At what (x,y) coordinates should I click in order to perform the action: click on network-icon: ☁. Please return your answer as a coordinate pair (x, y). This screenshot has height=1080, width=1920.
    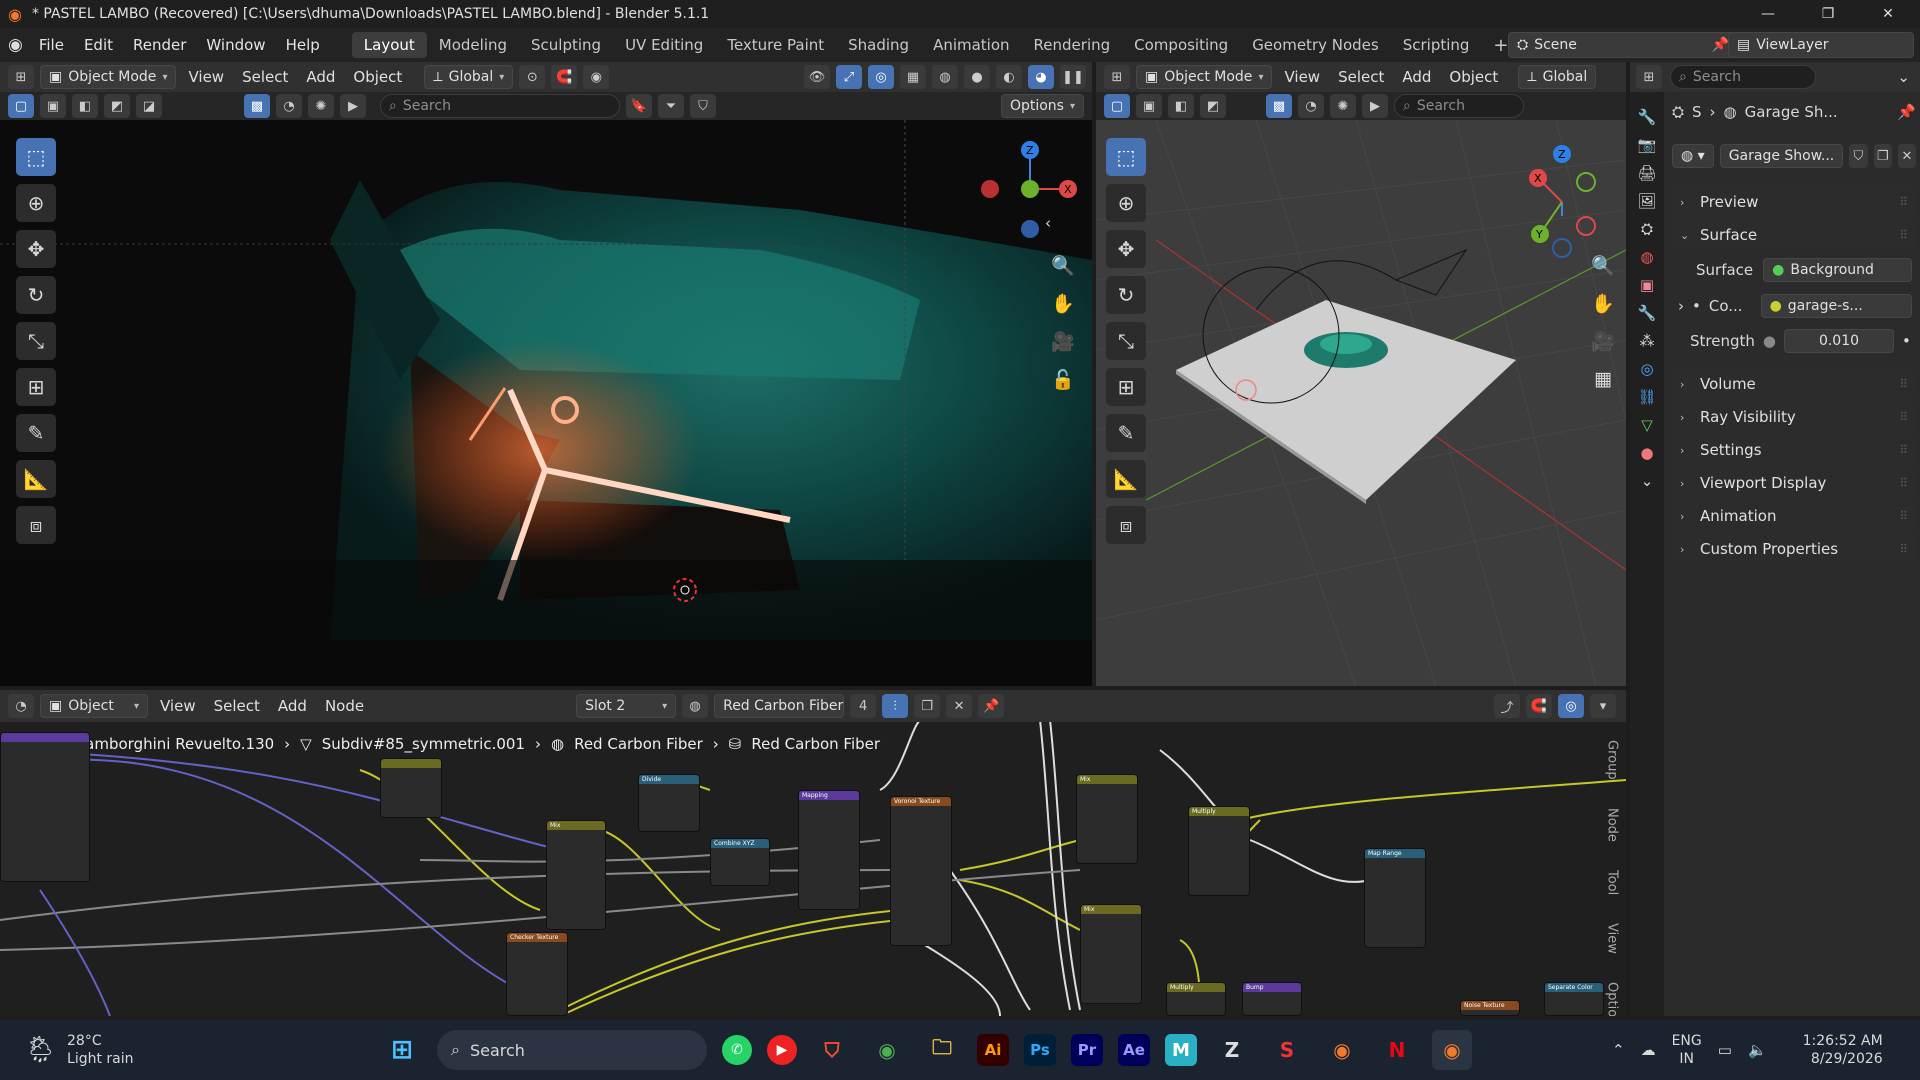
    Looking at the image, I should click on (1648, 1050).